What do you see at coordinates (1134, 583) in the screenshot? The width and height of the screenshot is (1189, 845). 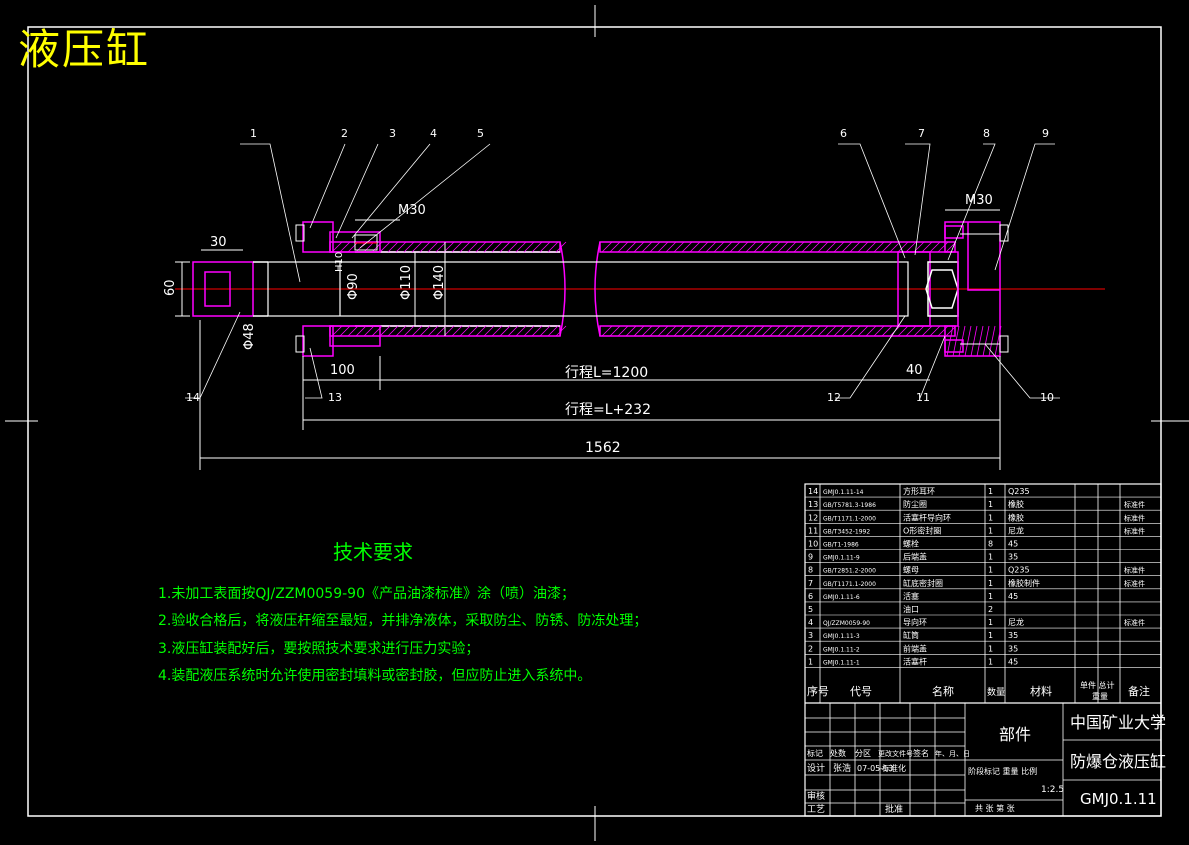 I see `bom-cell: 标准件` at bounding box center [1134, 583].